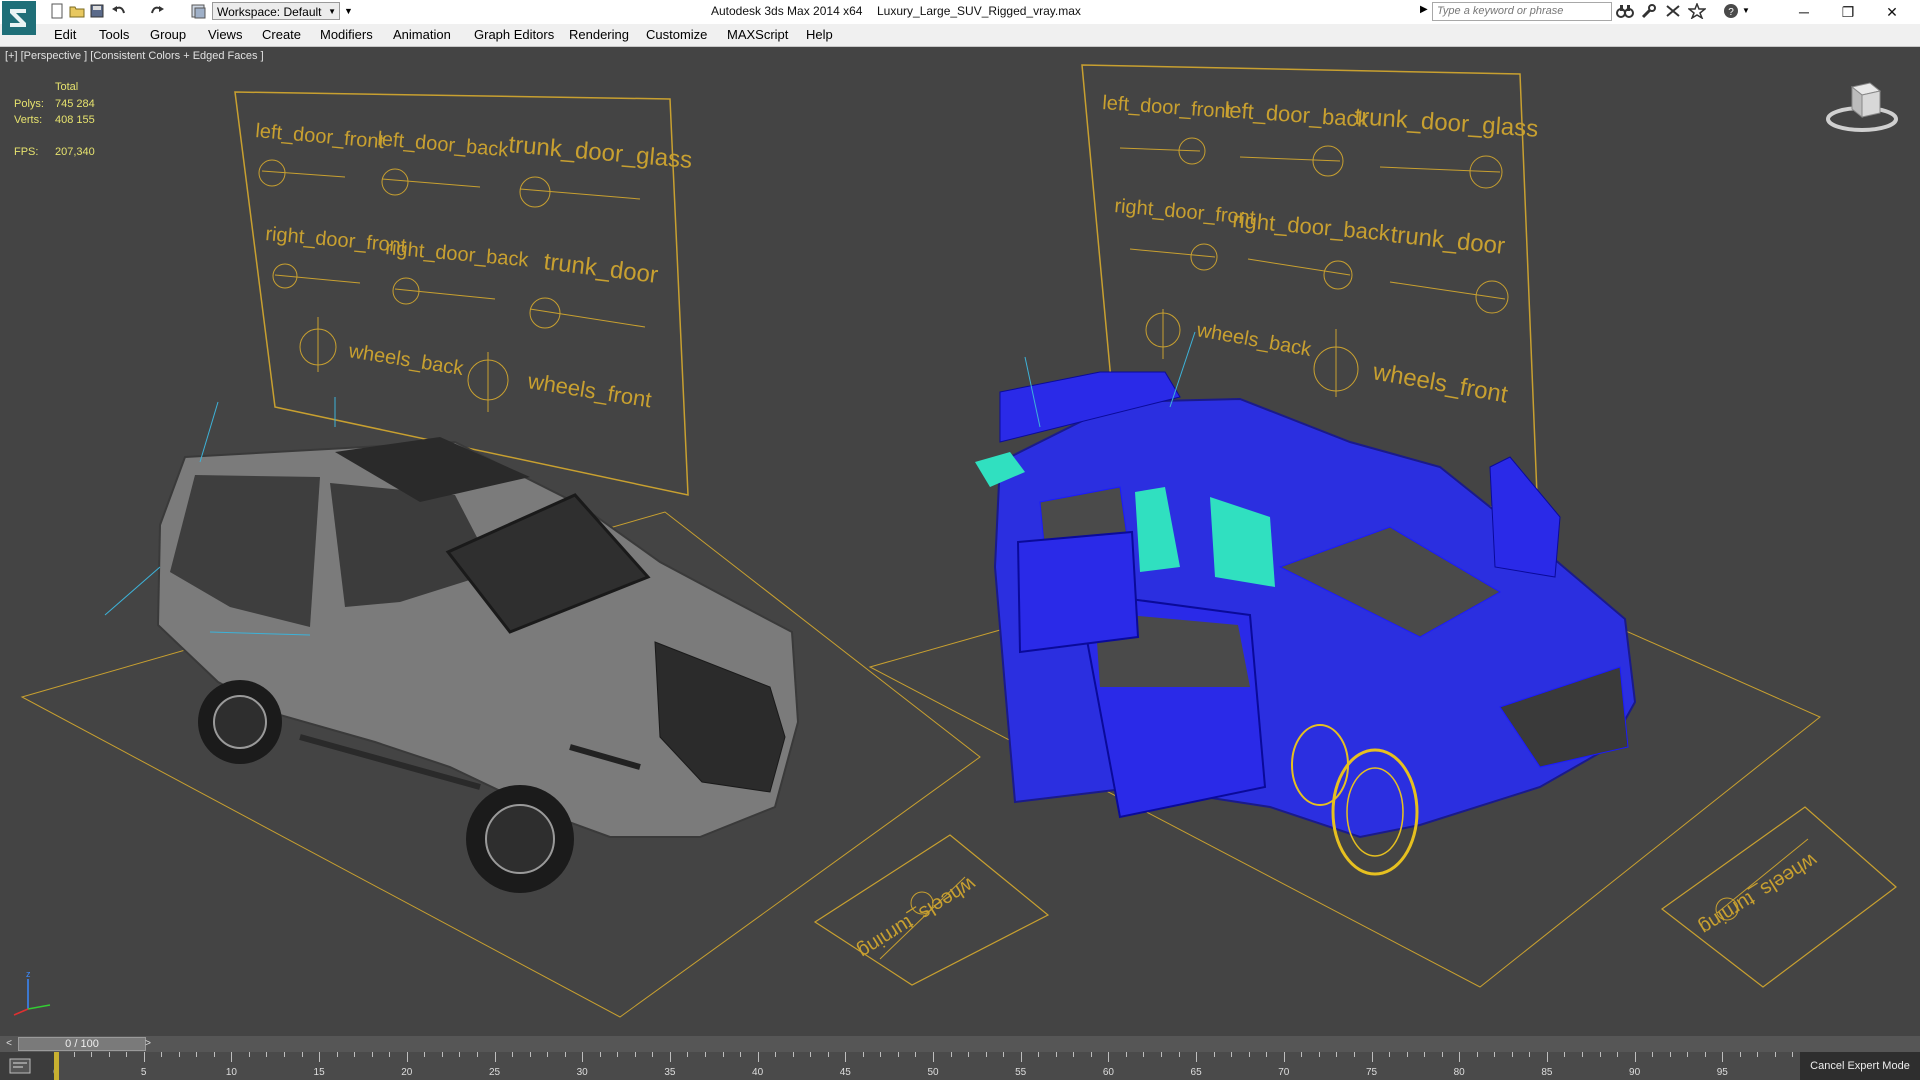  What do you see at coordinates (332, 11) in the screenshot?
I see `chevron-down-icon: ▼` at bounding box center [332, 11].